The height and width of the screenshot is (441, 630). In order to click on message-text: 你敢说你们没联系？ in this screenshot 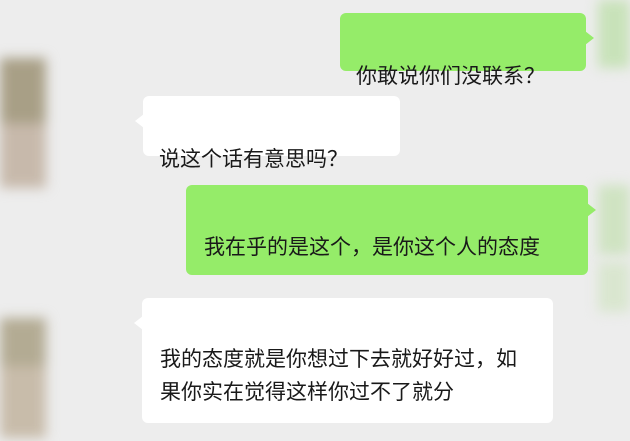, I will do `click(450, 76)`.